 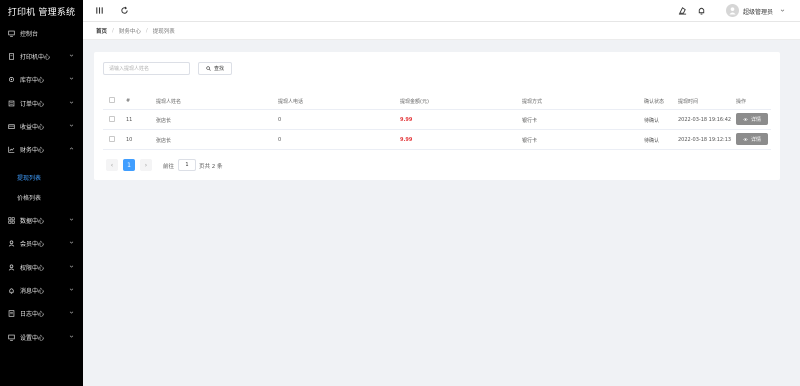 I want to click on sidebar-item-finance: 财务中心, so click(x=41, y=149).